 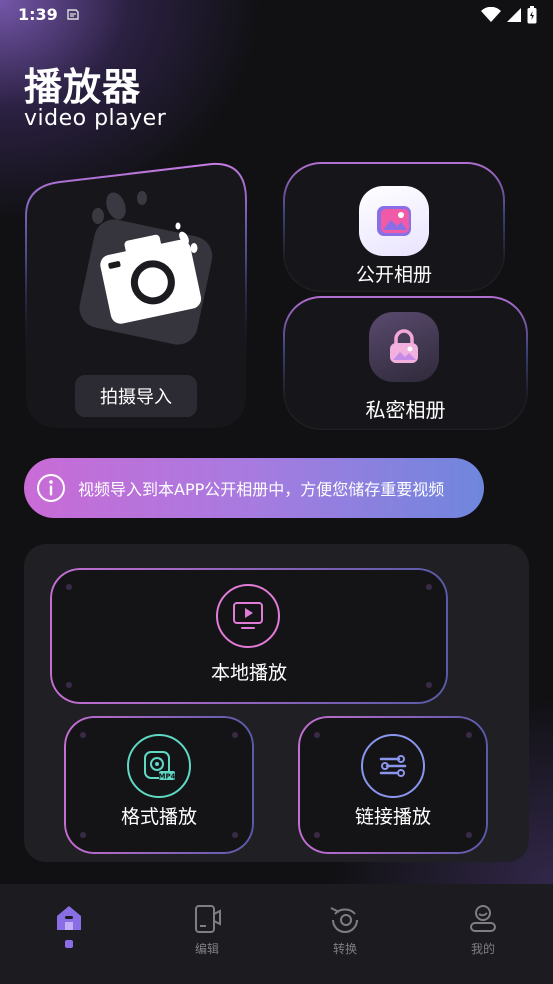 I want to click on signal-icon, so click(x=514, y=15).